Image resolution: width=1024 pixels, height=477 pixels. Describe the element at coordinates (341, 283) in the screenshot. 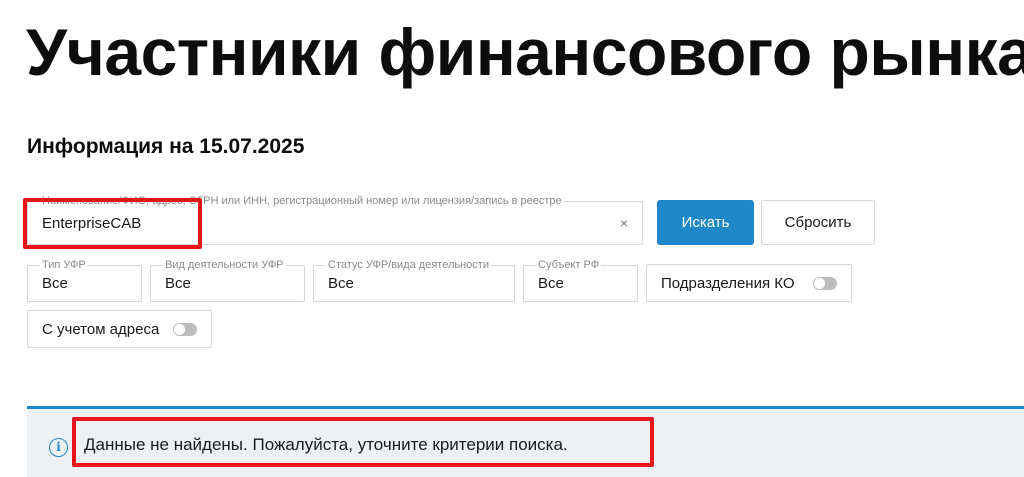

I see `filter-status-value: Все` at that location.